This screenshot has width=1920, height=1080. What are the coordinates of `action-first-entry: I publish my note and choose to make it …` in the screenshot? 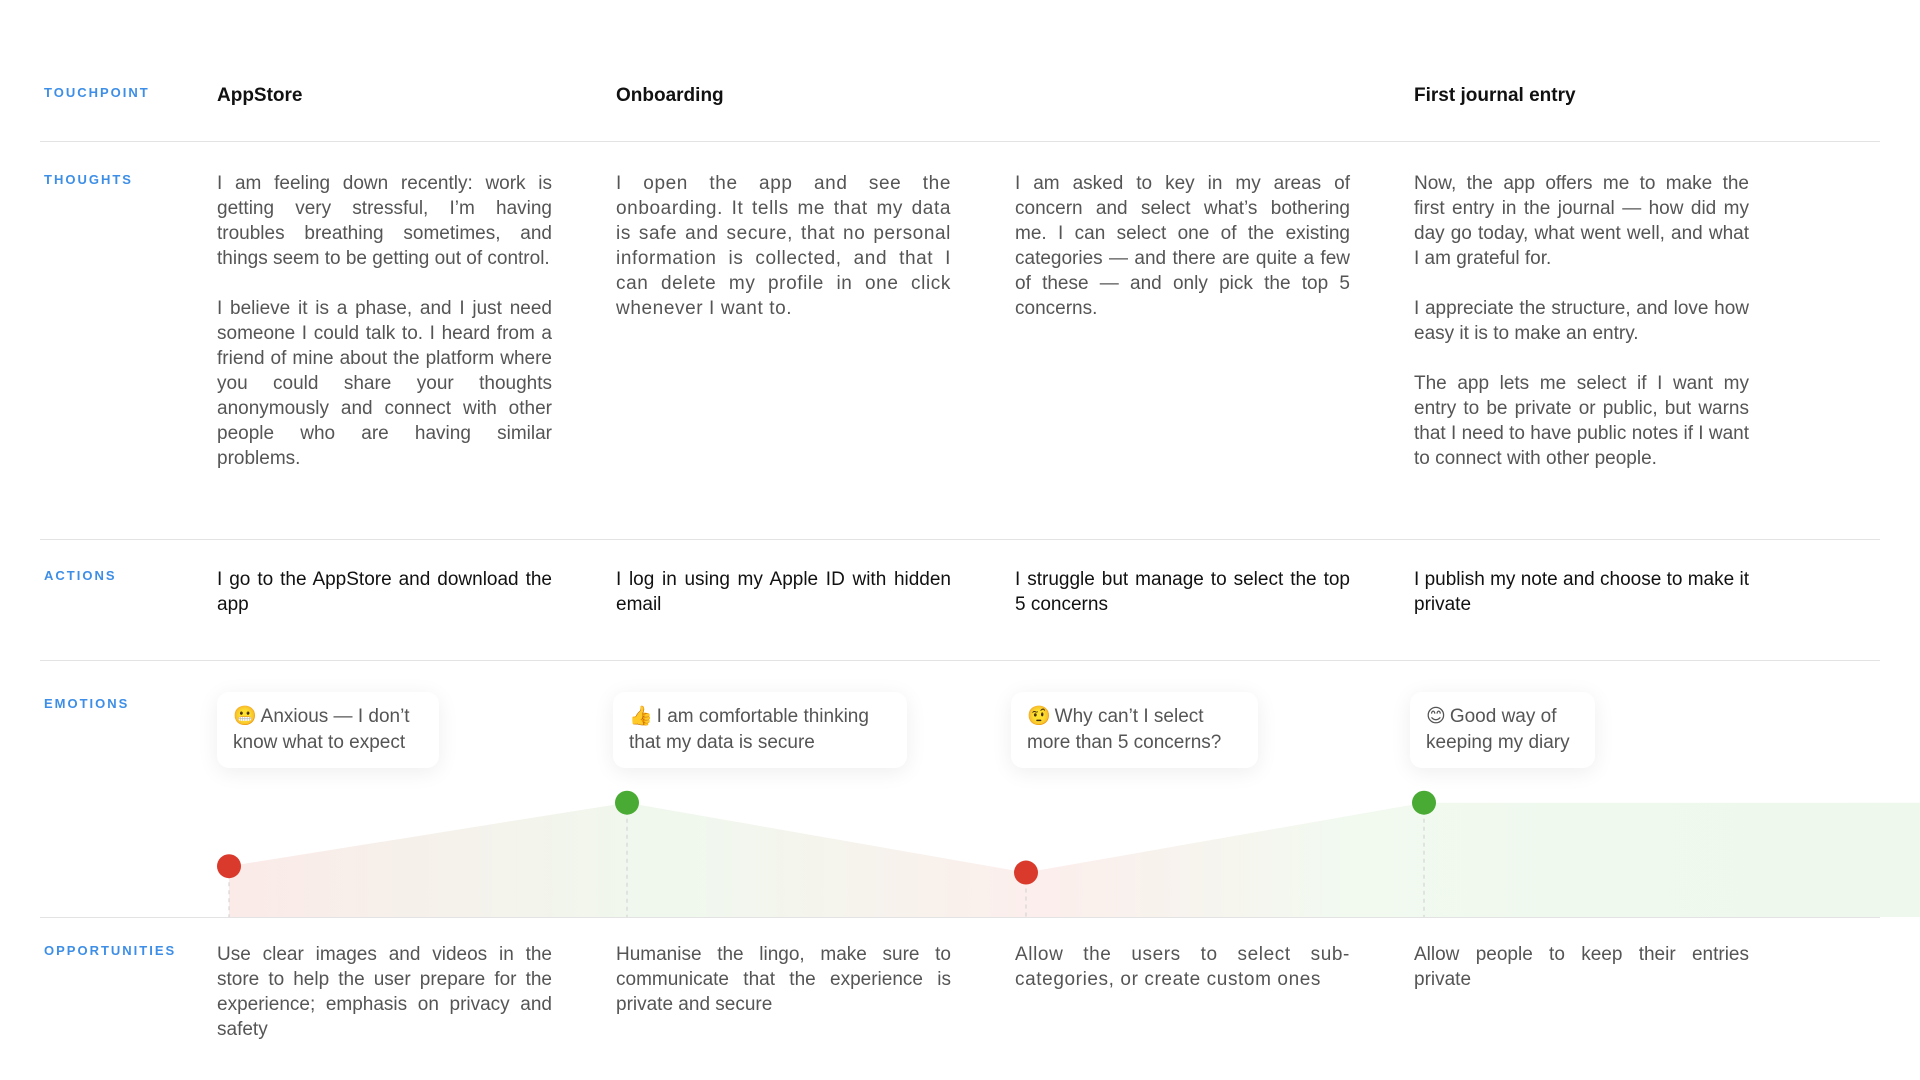 It's located at (1581, 592).